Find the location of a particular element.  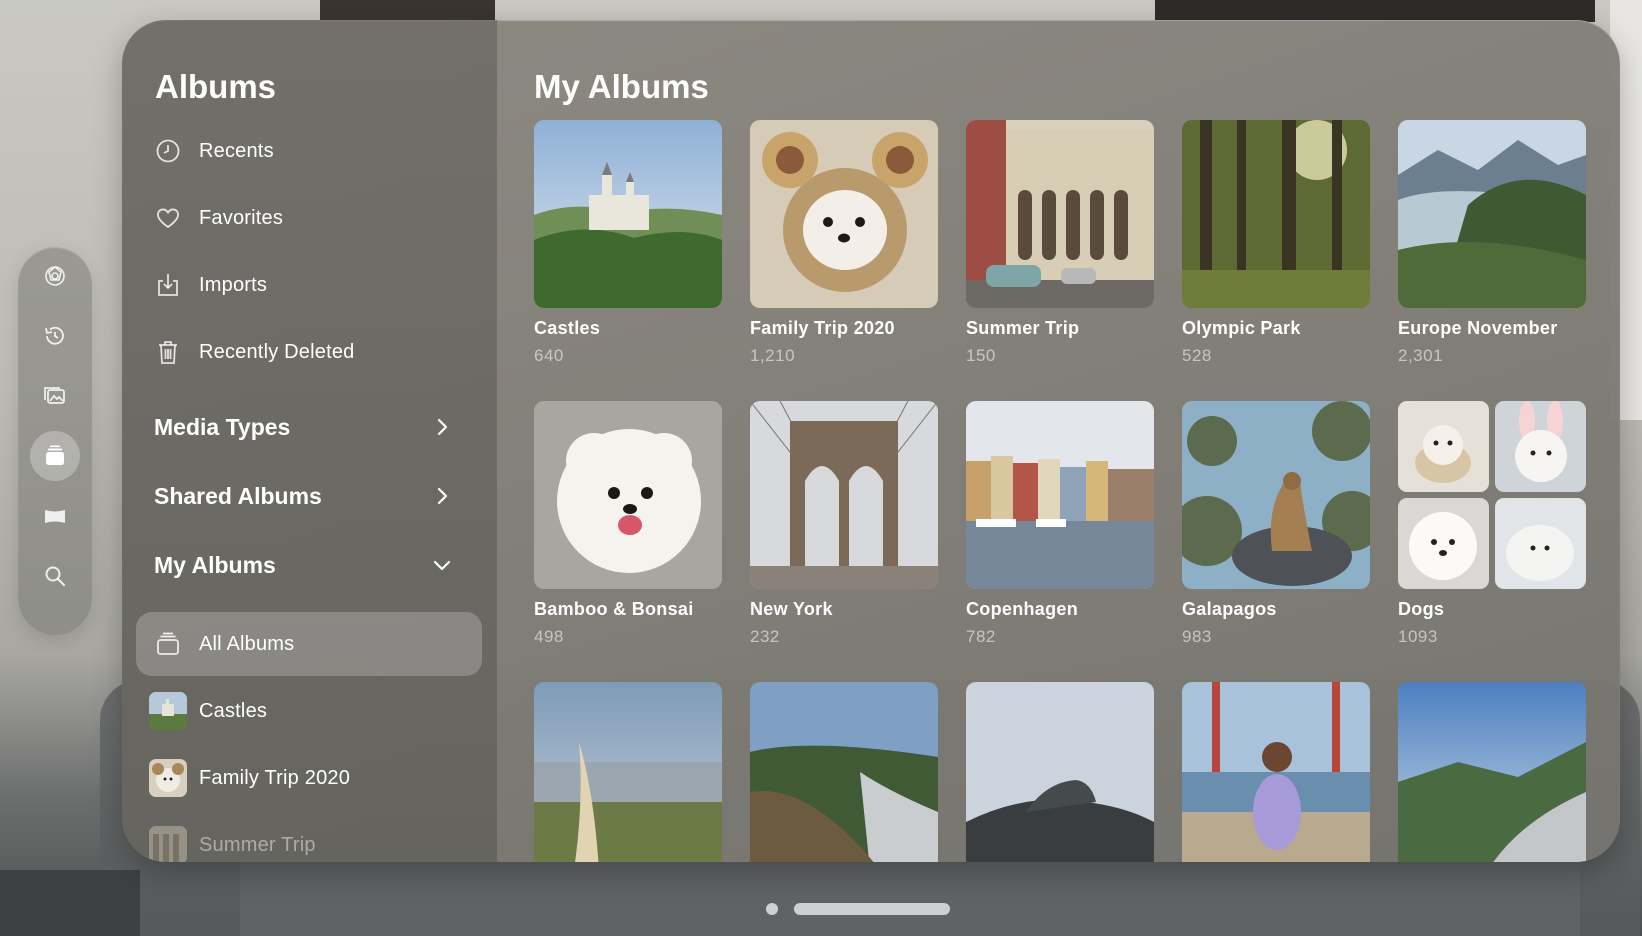

library-icon is located at coordinates (55, 396).